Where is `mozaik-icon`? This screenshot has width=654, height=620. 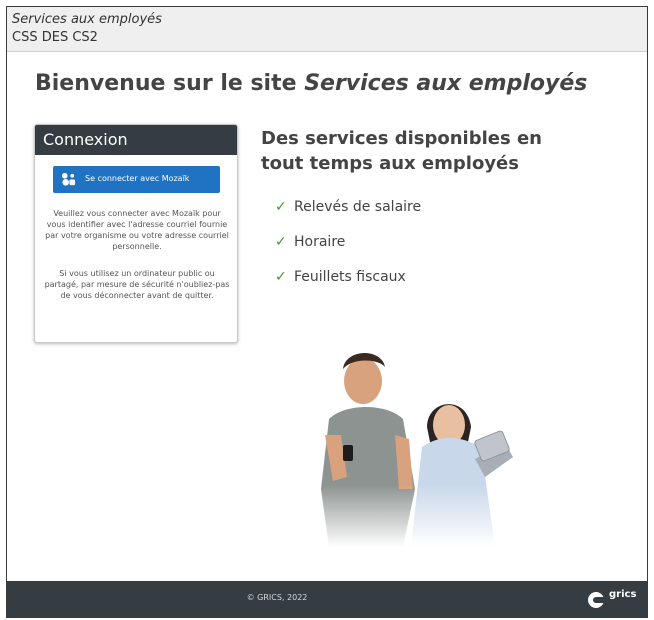 mozaik-icon is located at coordinates (68, 179).